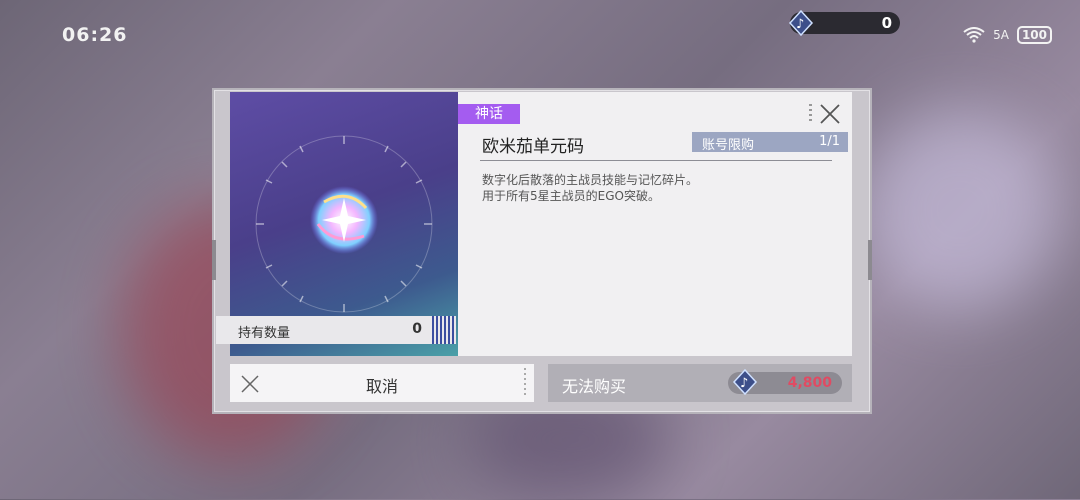  Describe the element at coordinates (95, 35) in the screenshot. I see `status-time: 06:26` at that location.